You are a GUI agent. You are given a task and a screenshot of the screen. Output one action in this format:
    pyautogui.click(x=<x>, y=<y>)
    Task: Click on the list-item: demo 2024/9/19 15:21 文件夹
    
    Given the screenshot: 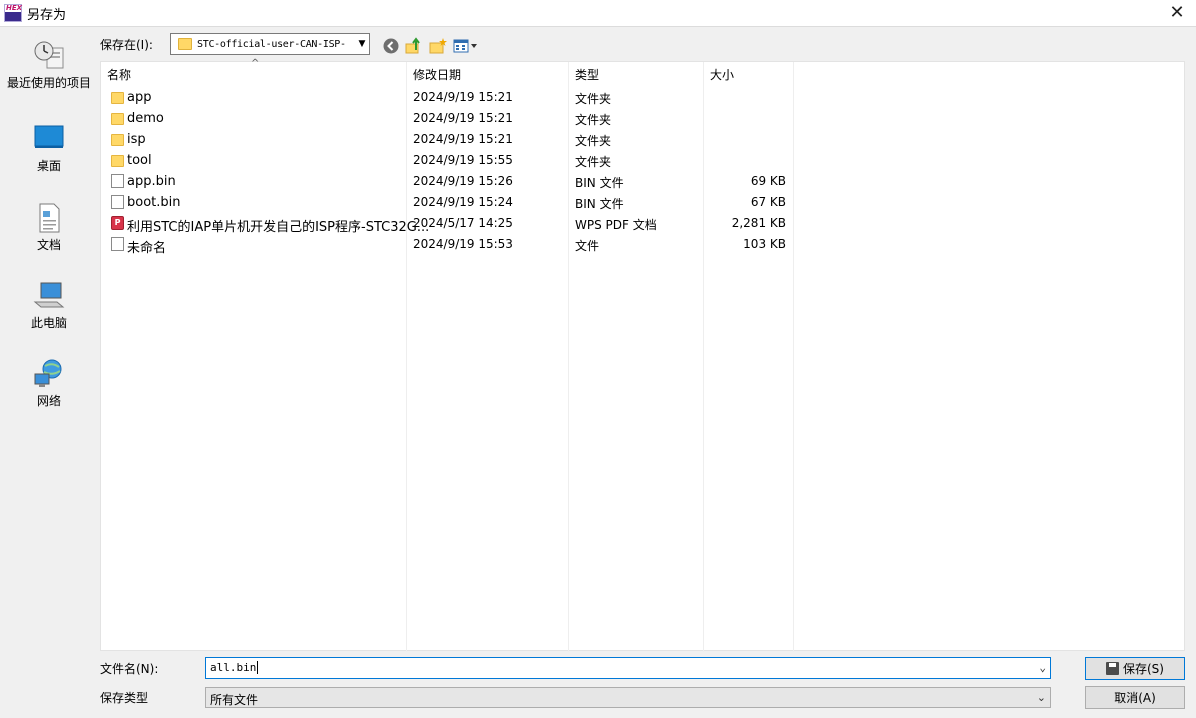 What is the action you would take?
    pyautogui.click(x=501, y=117)
    